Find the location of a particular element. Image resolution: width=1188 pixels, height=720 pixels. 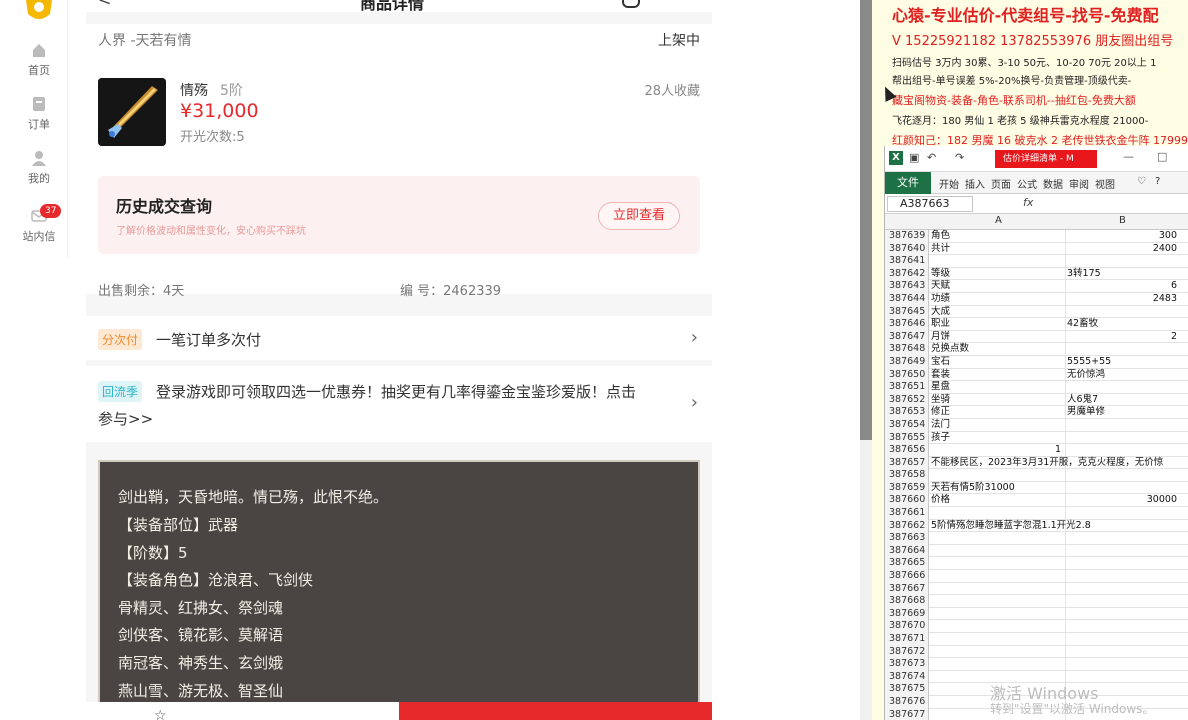

cell-a: 不能移民区，2023年3月31开服，克克火程度，无价惊 is located at coordinates (1047, 463).